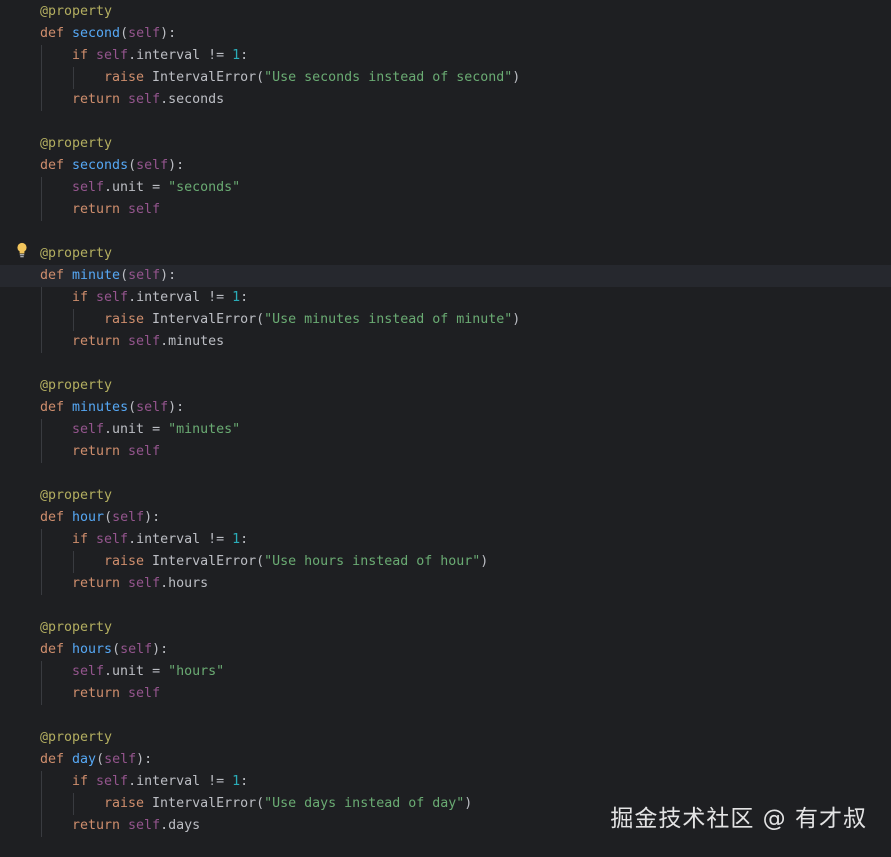 This screenshot has width=891, height=857. What do you see at coordinates (468, 803) in the screenshot?
I see `code-token-txt: )` at bounding box center [468, 803].